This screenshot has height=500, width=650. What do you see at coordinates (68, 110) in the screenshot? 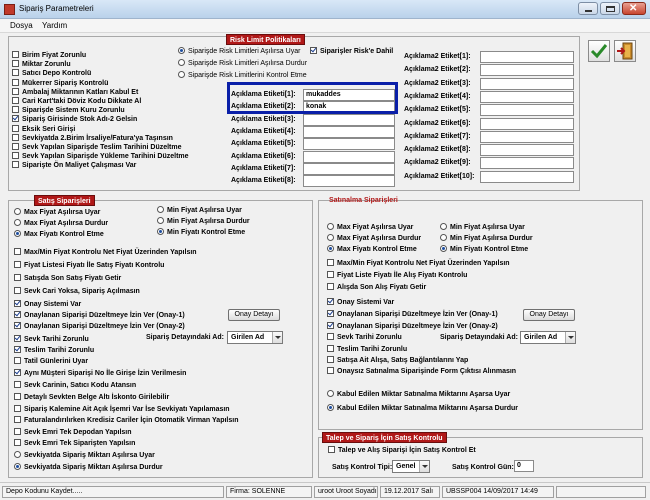
I see `general-checkbox-6: Siparişde Sistem Kuru Zorunlu` at bounding box center [68, 110].